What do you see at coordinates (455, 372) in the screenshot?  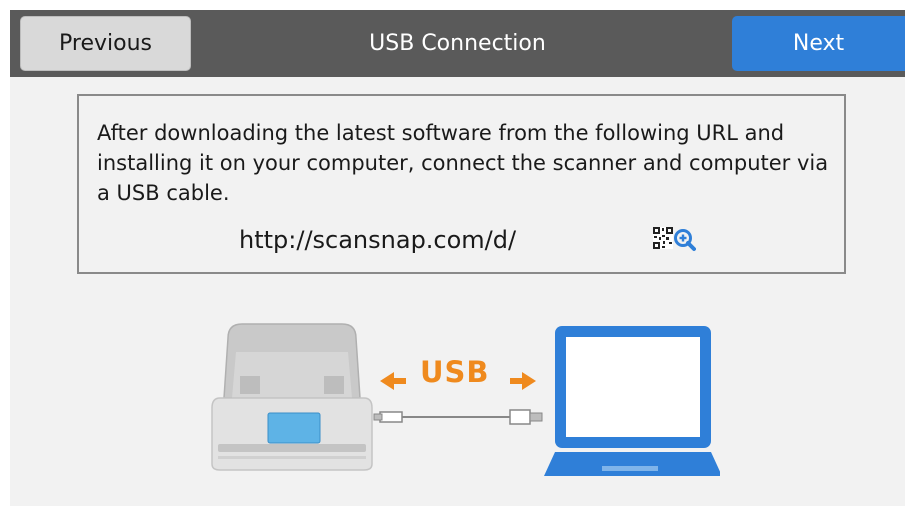 I see `usb-label: USB` at bounding box center [455, 372].